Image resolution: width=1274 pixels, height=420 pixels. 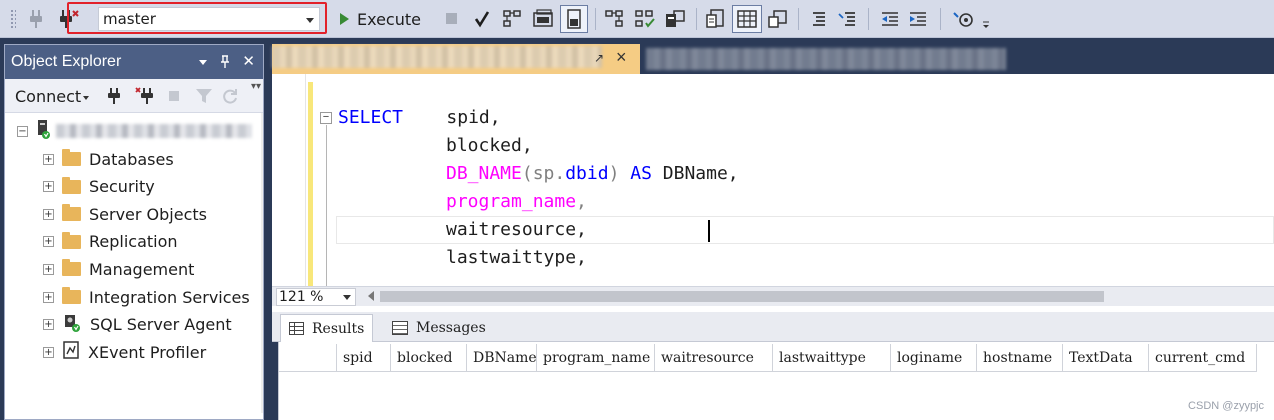 What do you see at coordinates (133, 242) in the screenshot?
I see `tree-item-label: Replication` at bounding box center [133, 242].